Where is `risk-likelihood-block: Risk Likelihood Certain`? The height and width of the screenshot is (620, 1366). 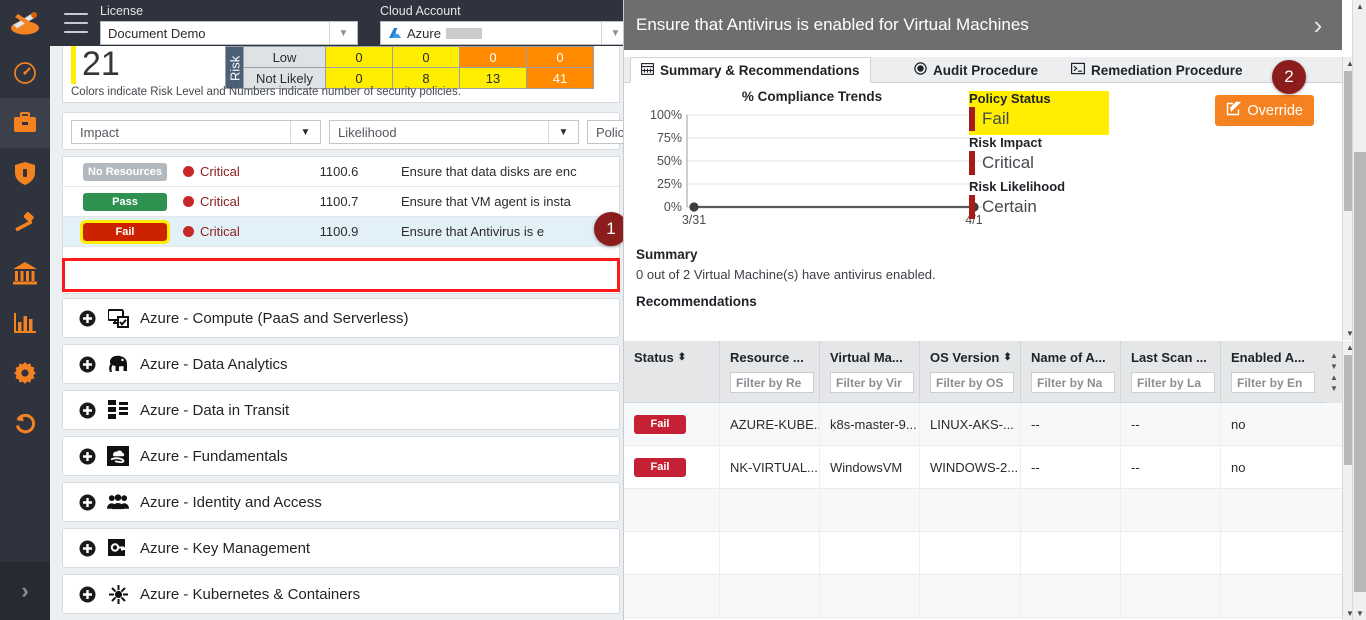 risk-likelihood-block: Risk Likelihood Certain is located at coordinates (1079, 199).